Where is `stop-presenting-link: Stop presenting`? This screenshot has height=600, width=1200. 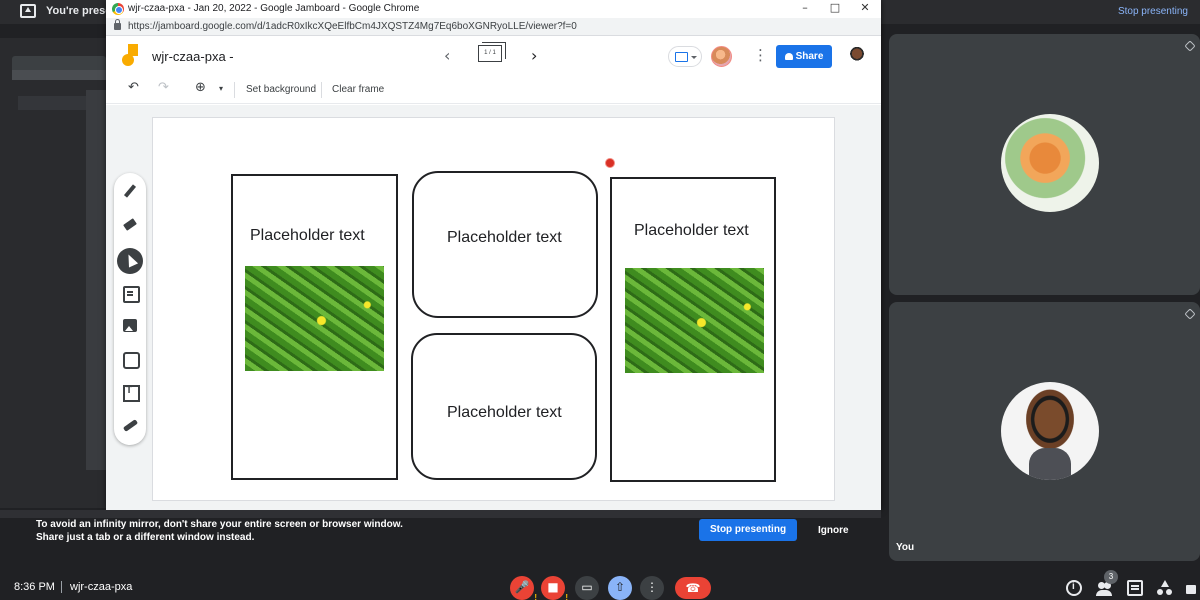
stop-presenting-link: Stop presenting is located at coordinates (1153, 11).